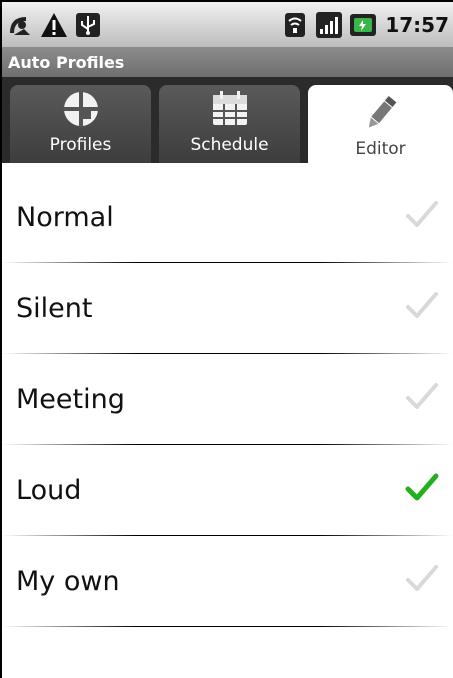 The image size is (453, 678). I want to click on tab-profiles: Profiles, so click(80, 124).